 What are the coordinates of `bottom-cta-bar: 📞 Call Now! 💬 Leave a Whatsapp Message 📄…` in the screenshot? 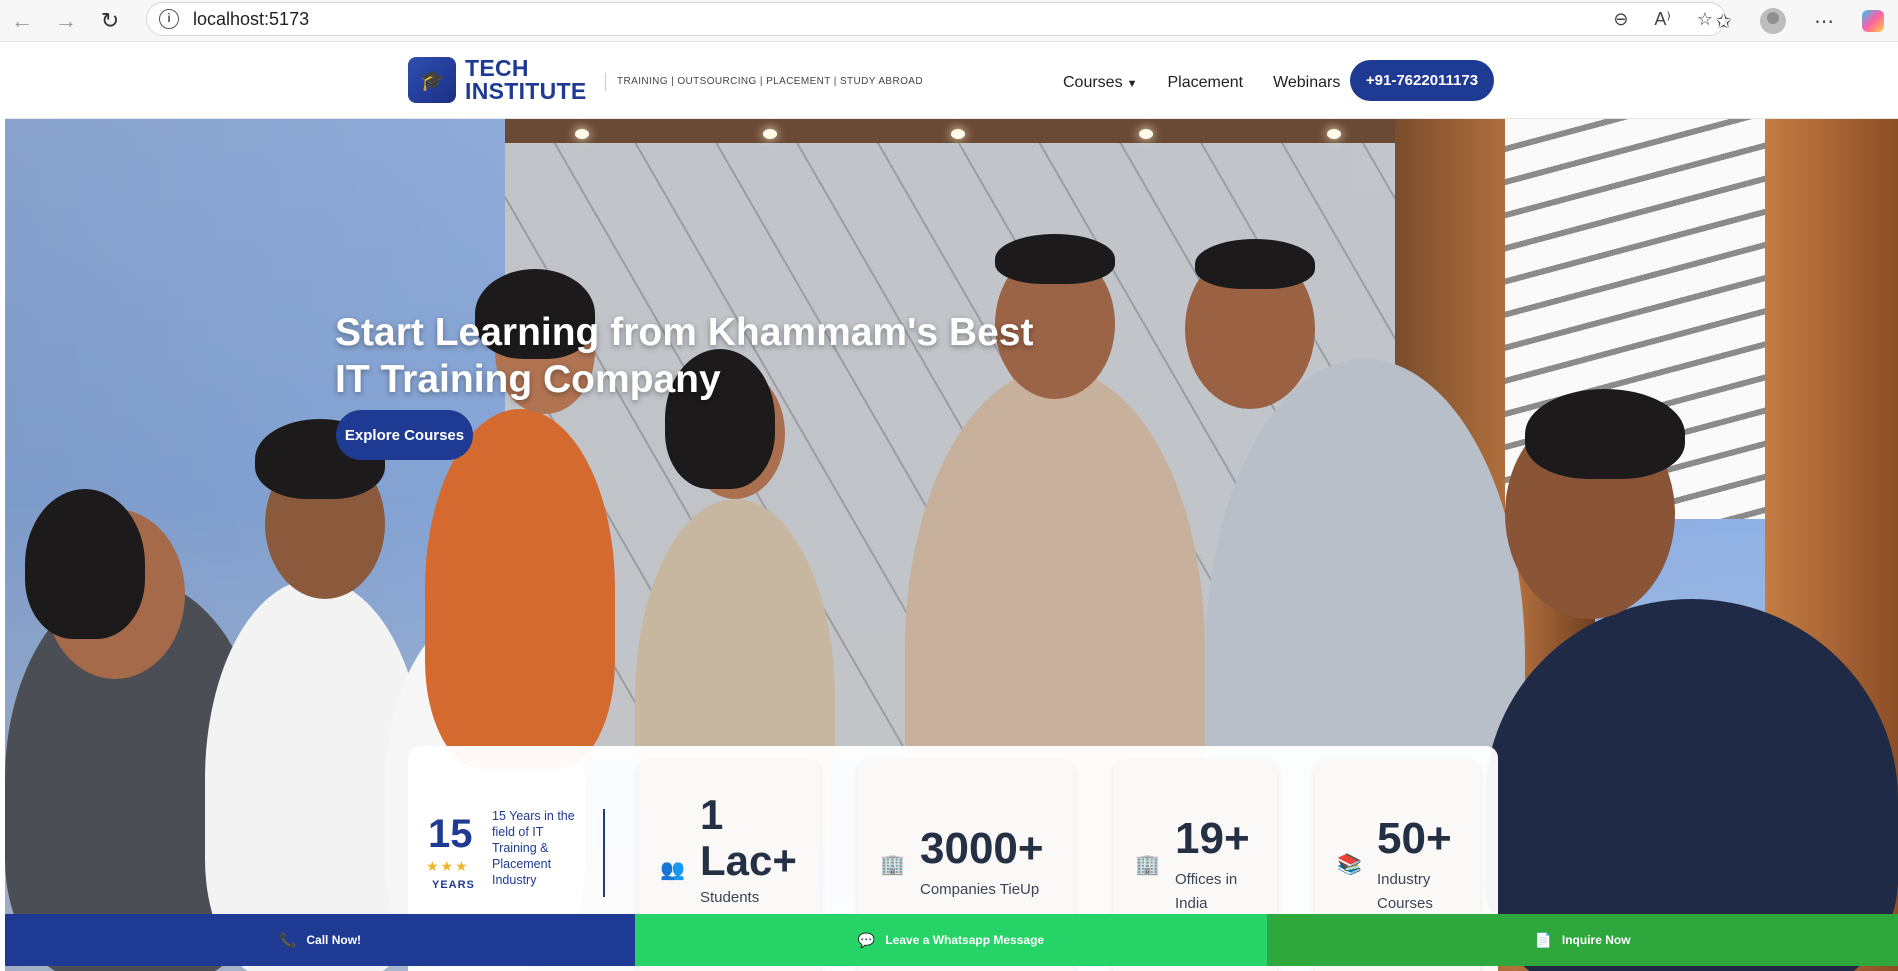 It's located at (951, 940).